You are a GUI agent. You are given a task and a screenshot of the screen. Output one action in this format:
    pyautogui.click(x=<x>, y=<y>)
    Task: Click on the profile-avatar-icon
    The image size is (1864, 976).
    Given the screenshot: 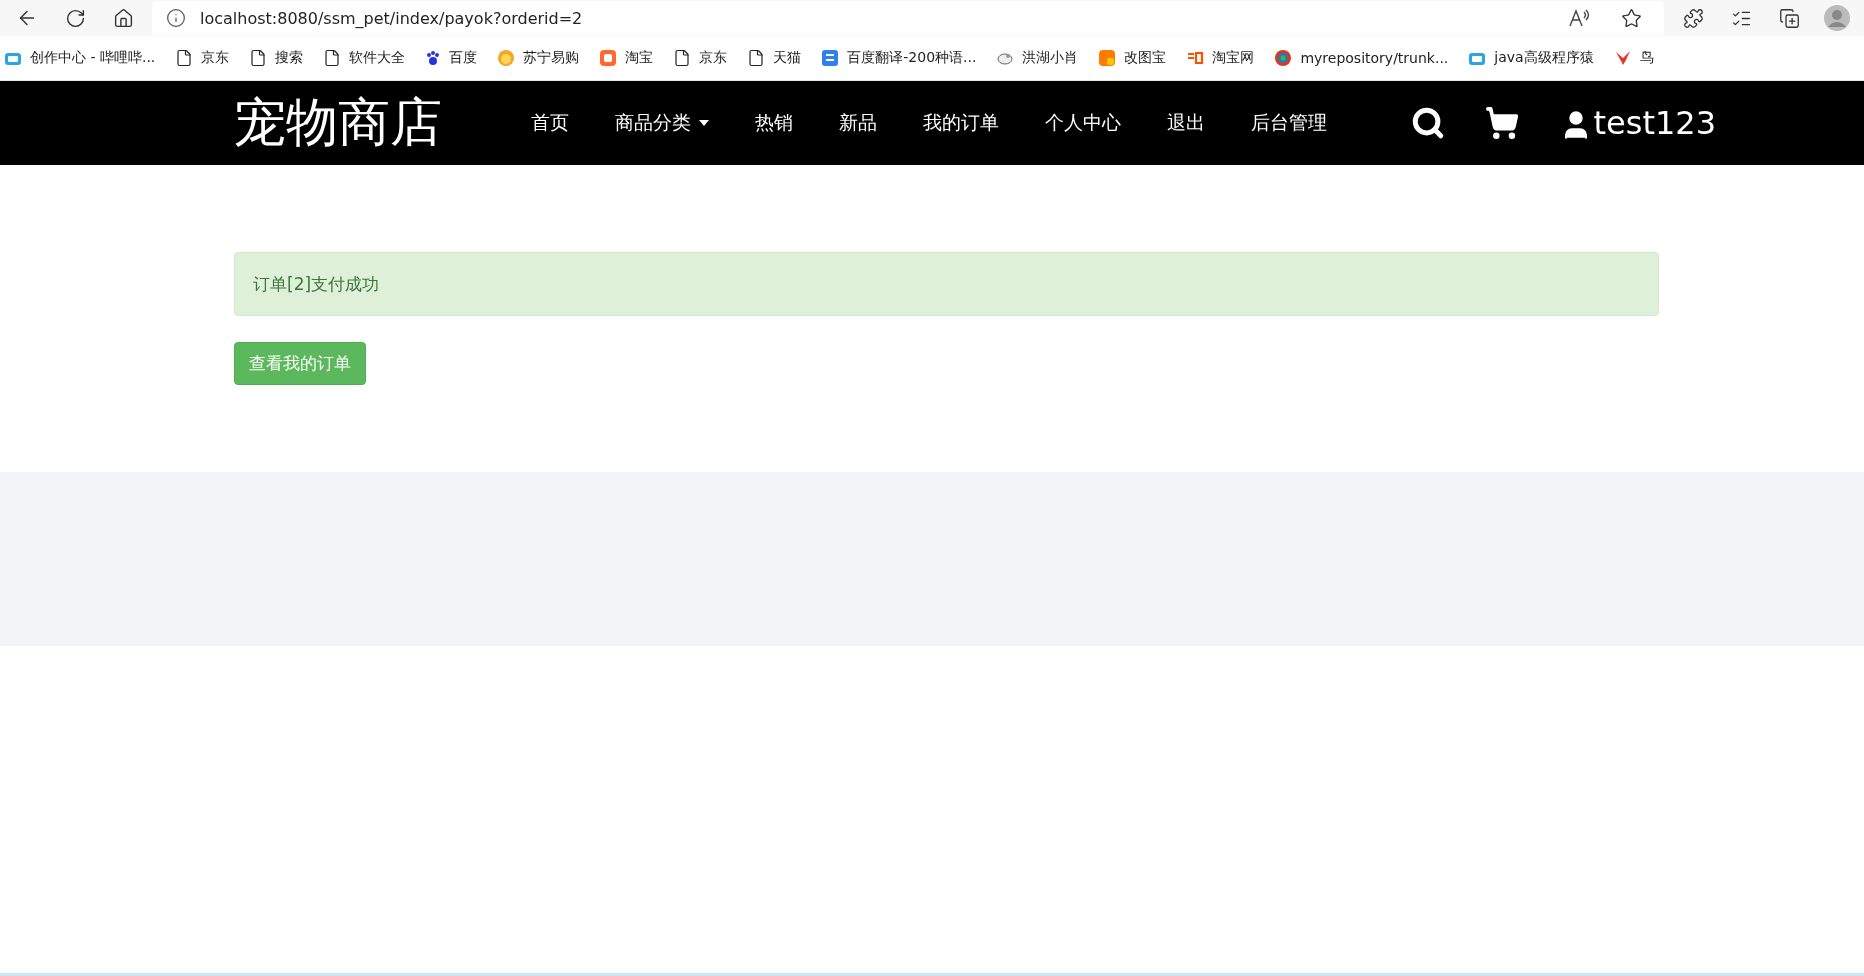 What is the action you would take?
    pyautogui.click(x=1837, y=18)
    